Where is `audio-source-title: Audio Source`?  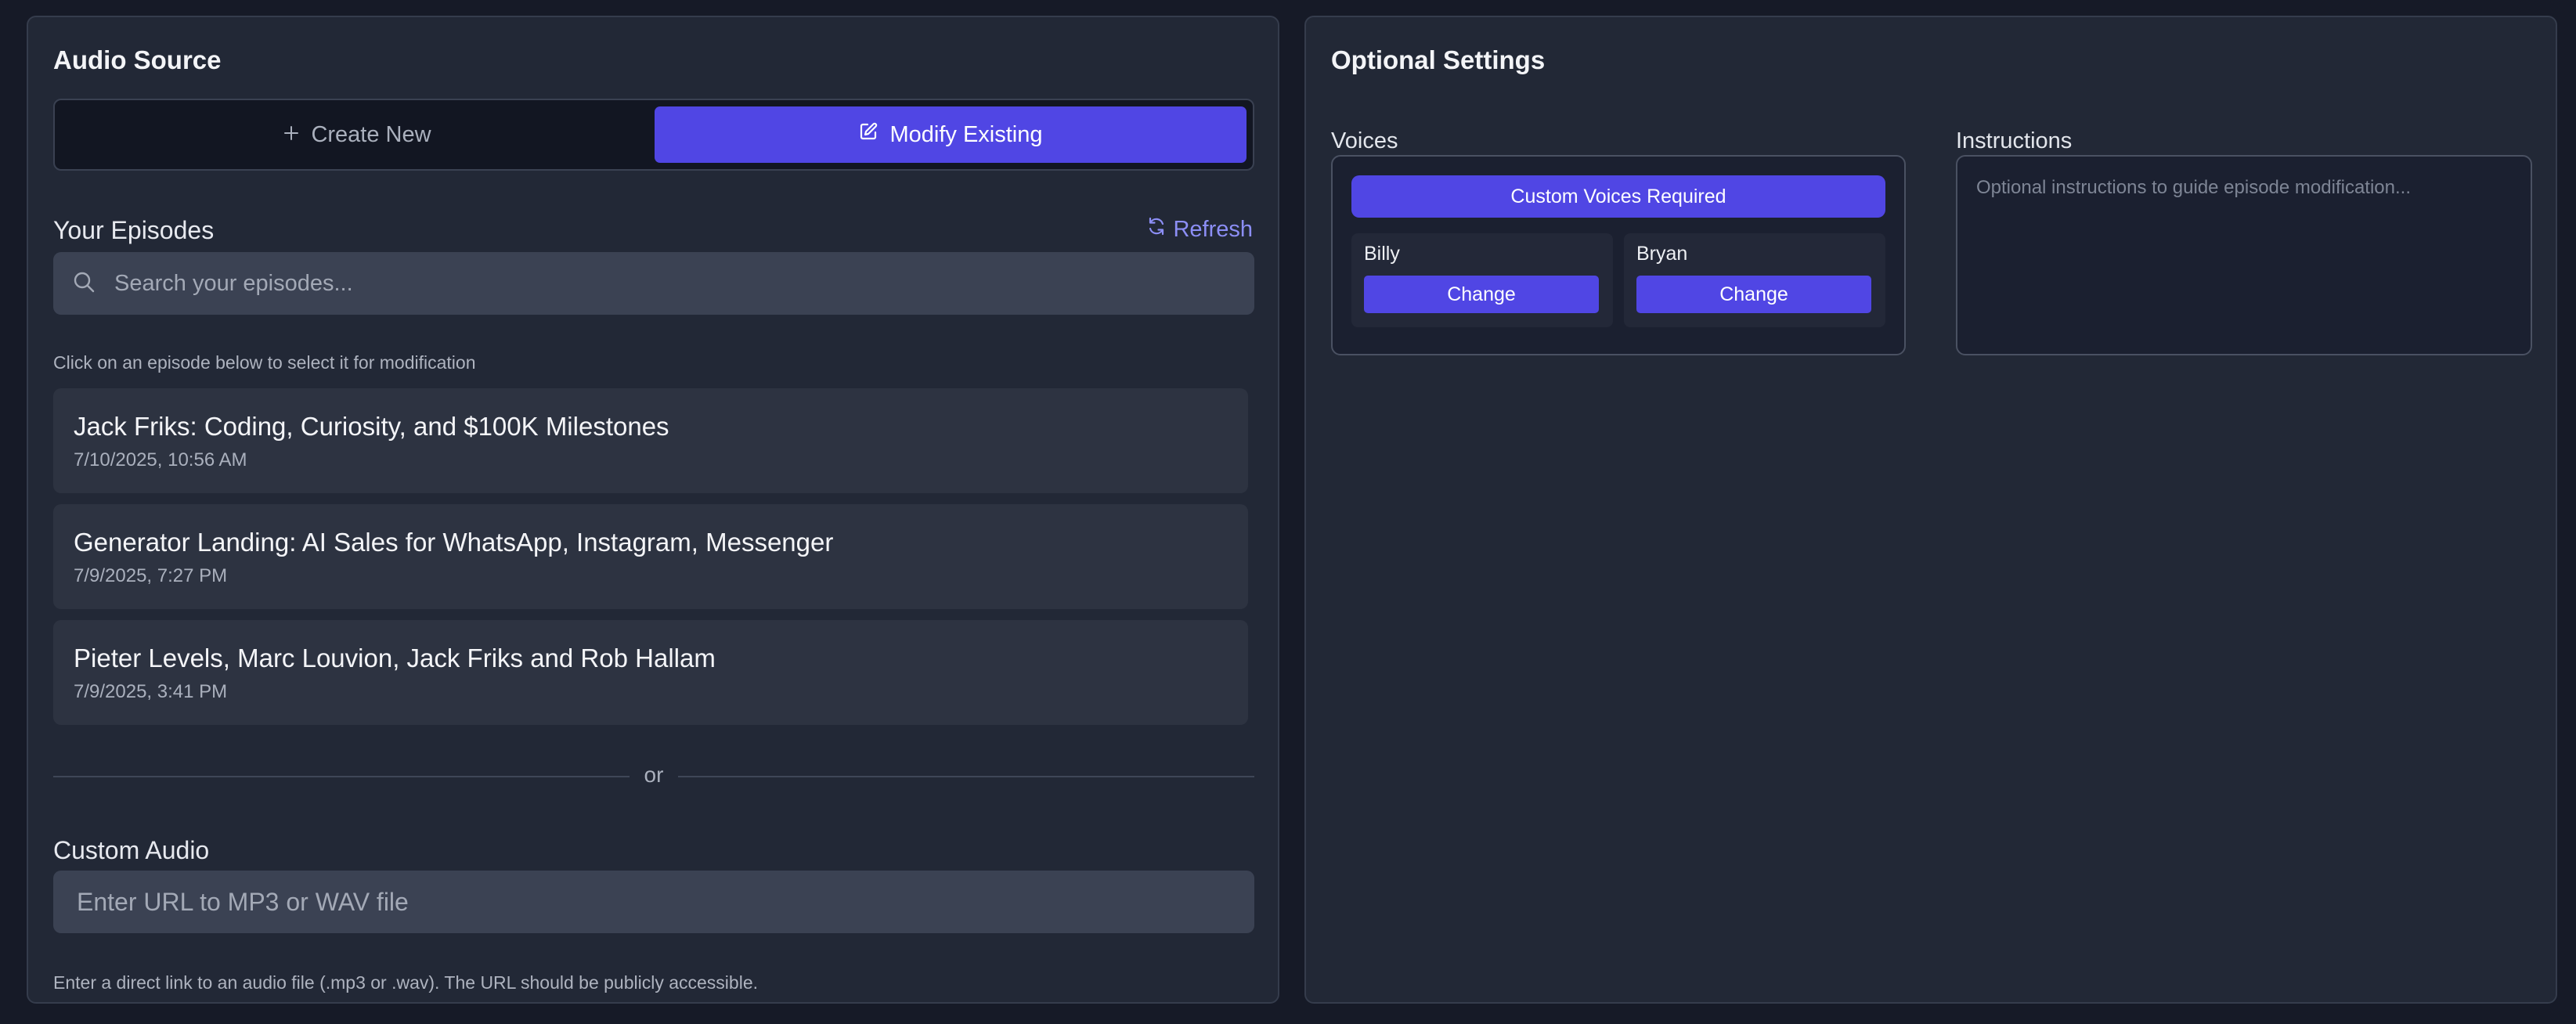
audio-source-title: Audio Source is located at coordinates (137, 59).